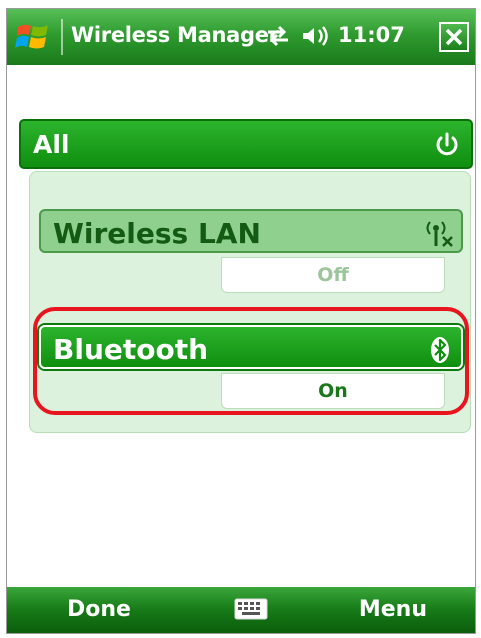  What do you see at coordinates (157, 233) in the screenshot?
I see `wireless-lan-label: Wireless LAN` at bounding box center [157, 233].